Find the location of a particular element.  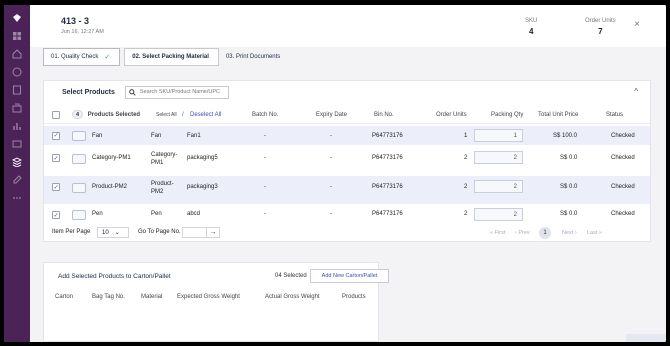

add-carton-button: Add New Carton/Pallet is located at coordinates (349, 276).